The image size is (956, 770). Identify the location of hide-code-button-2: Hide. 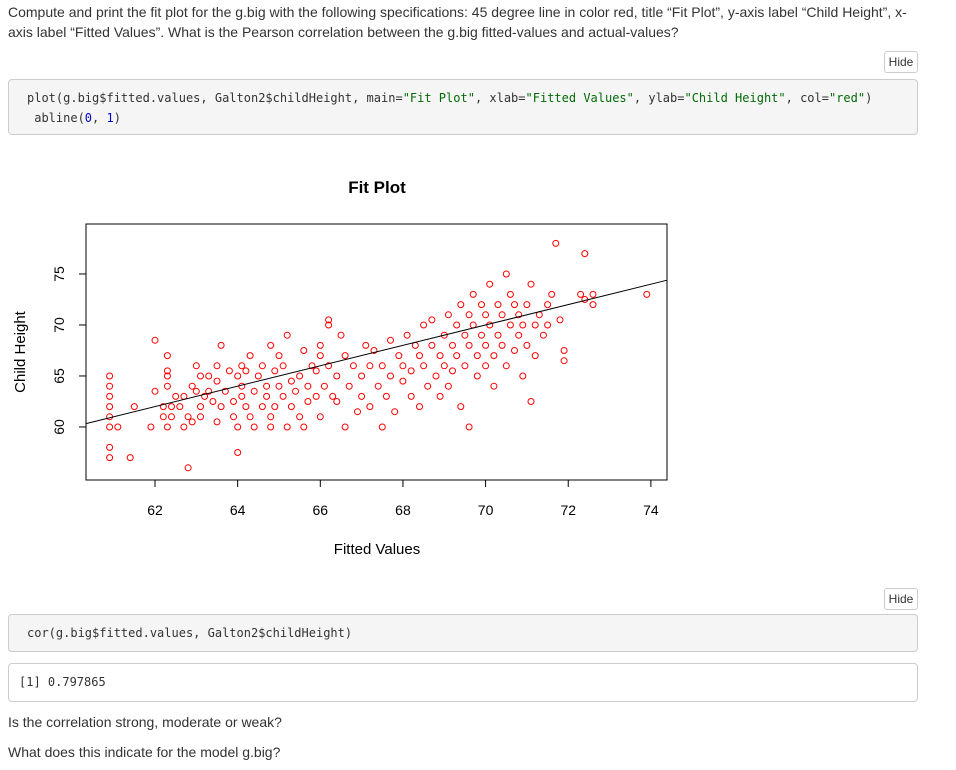
(901, 599).